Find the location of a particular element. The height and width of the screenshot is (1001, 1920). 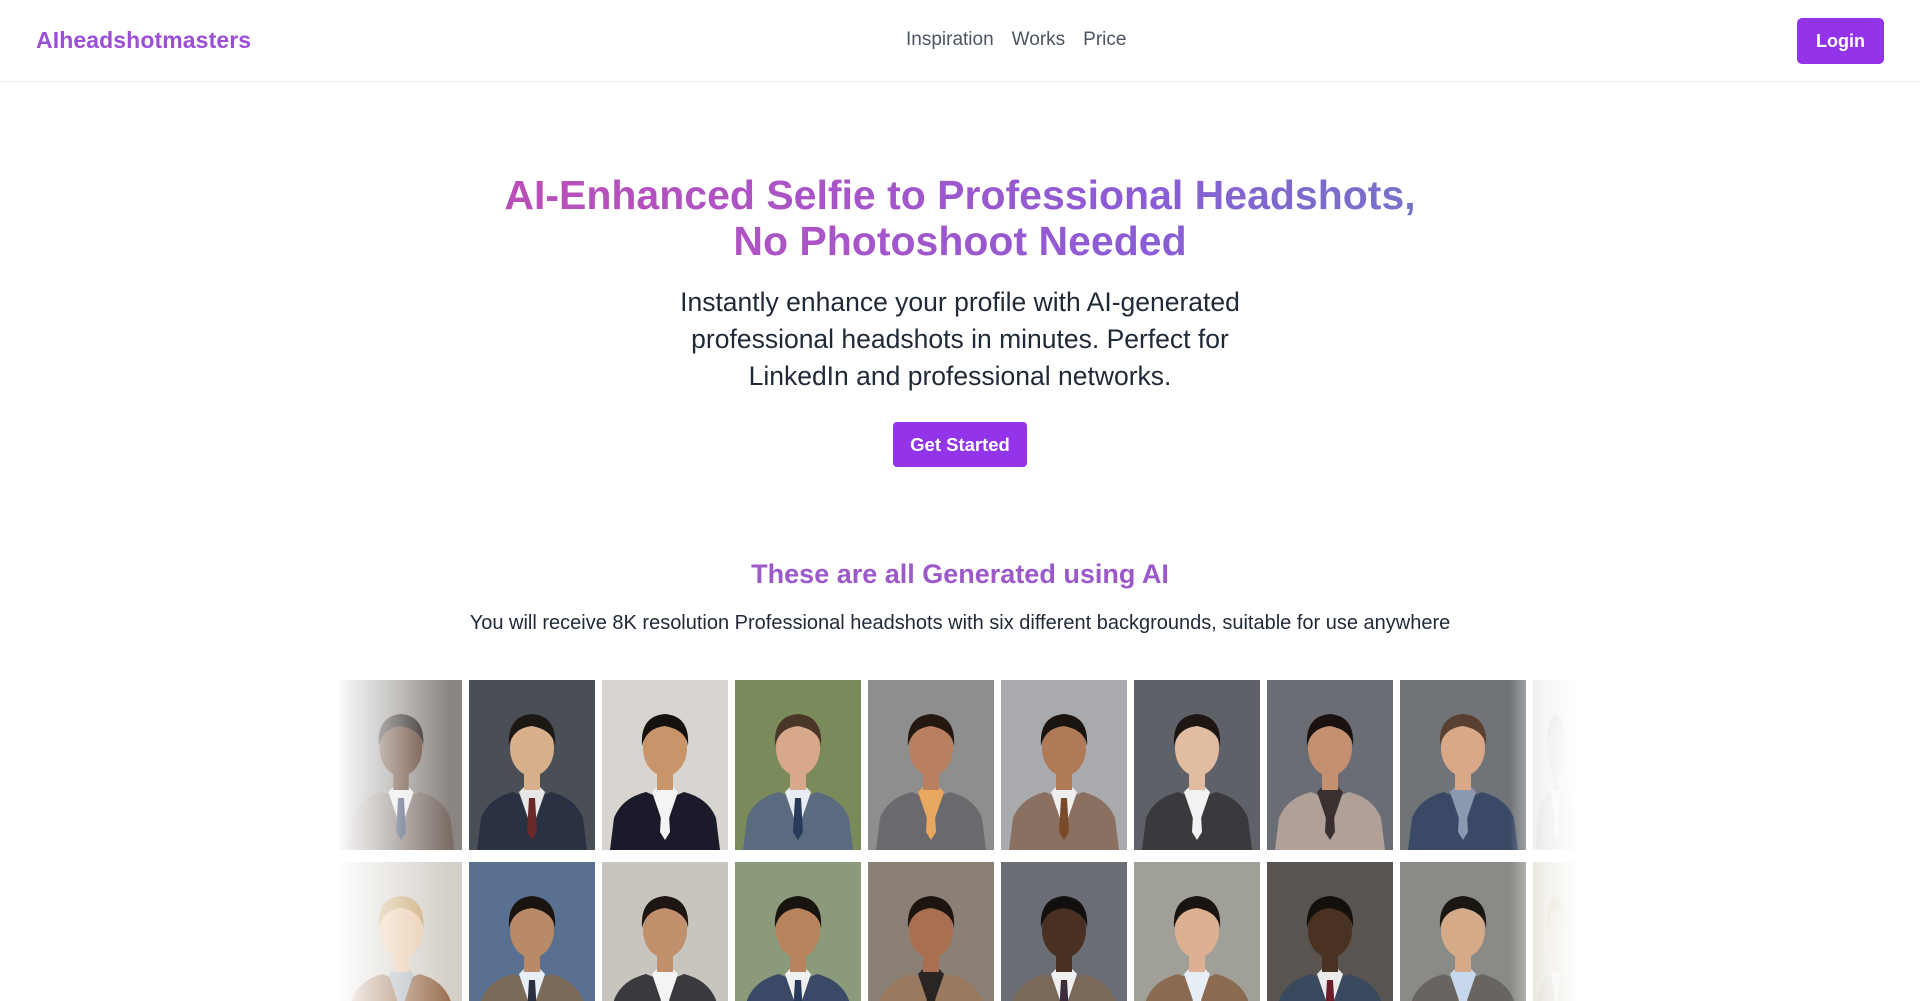

gallery-title: These are all Generated using AI is located at coordinates (960, 574).